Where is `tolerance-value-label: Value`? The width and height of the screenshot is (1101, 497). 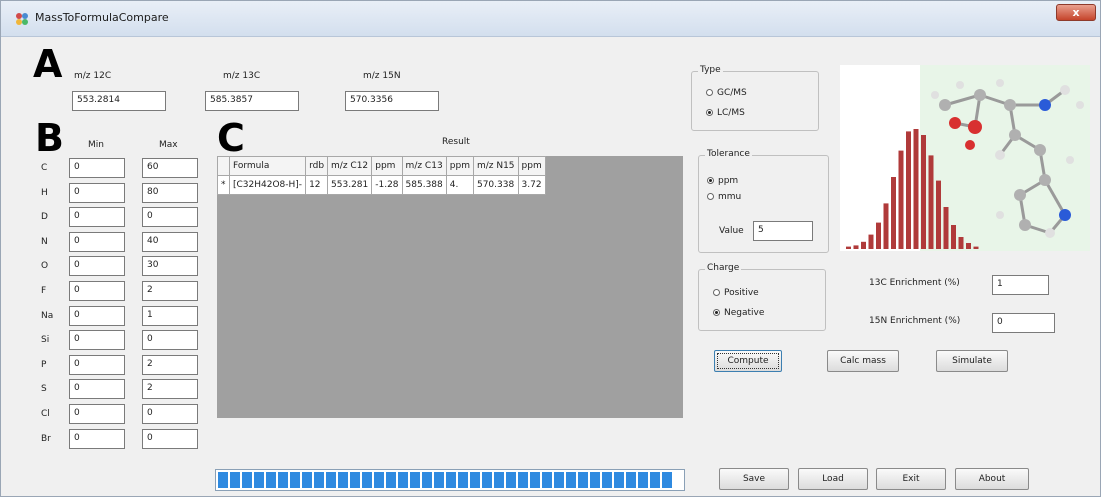
tolerance-value-label: Value is located at coordinates (731, 231).